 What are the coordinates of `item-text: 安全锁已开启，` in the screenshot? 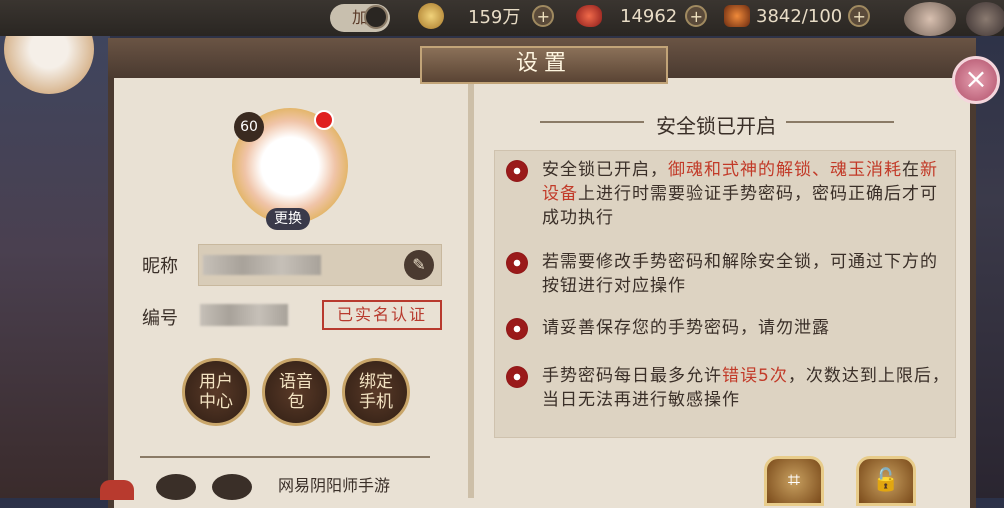 It's located at (605, 170).